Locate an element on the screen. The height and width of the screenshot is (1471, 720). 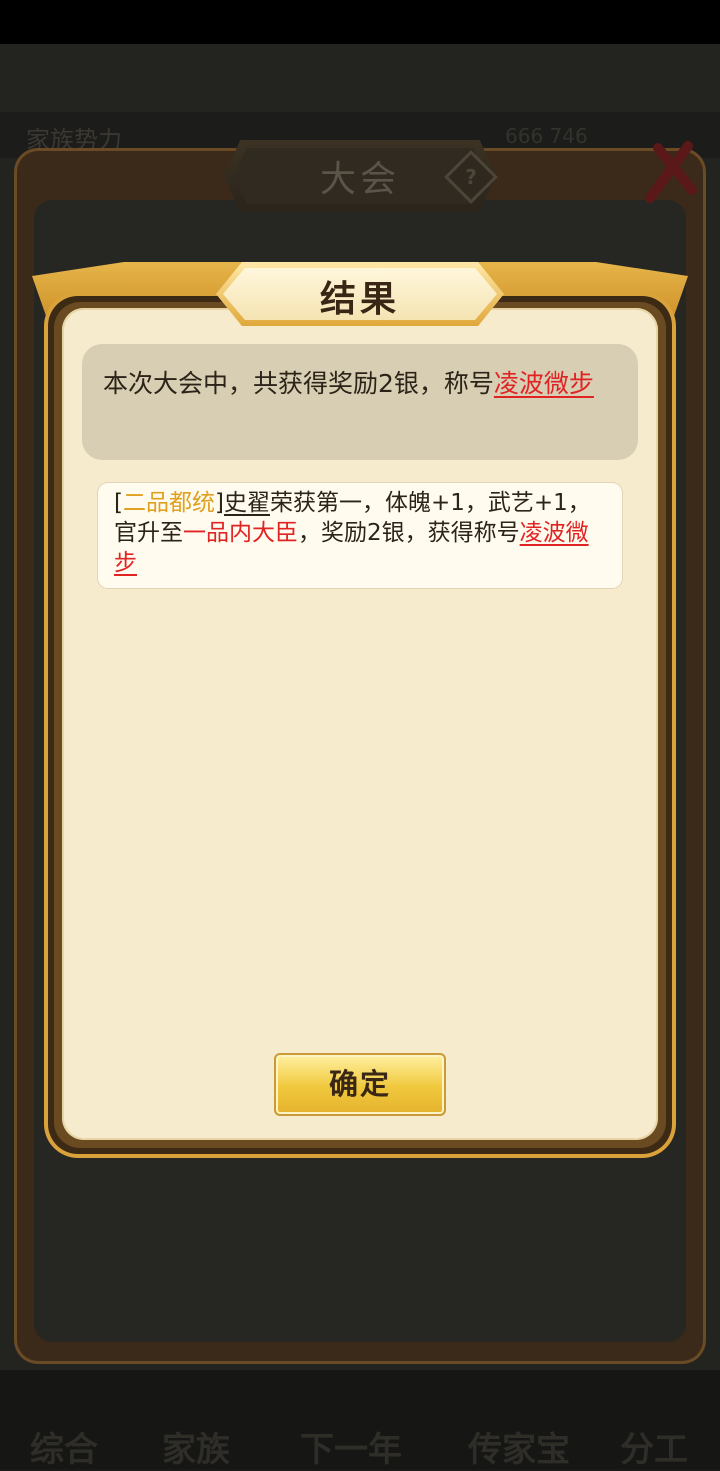
rank-label: 二品都统 is located at coordinates (168, 503).